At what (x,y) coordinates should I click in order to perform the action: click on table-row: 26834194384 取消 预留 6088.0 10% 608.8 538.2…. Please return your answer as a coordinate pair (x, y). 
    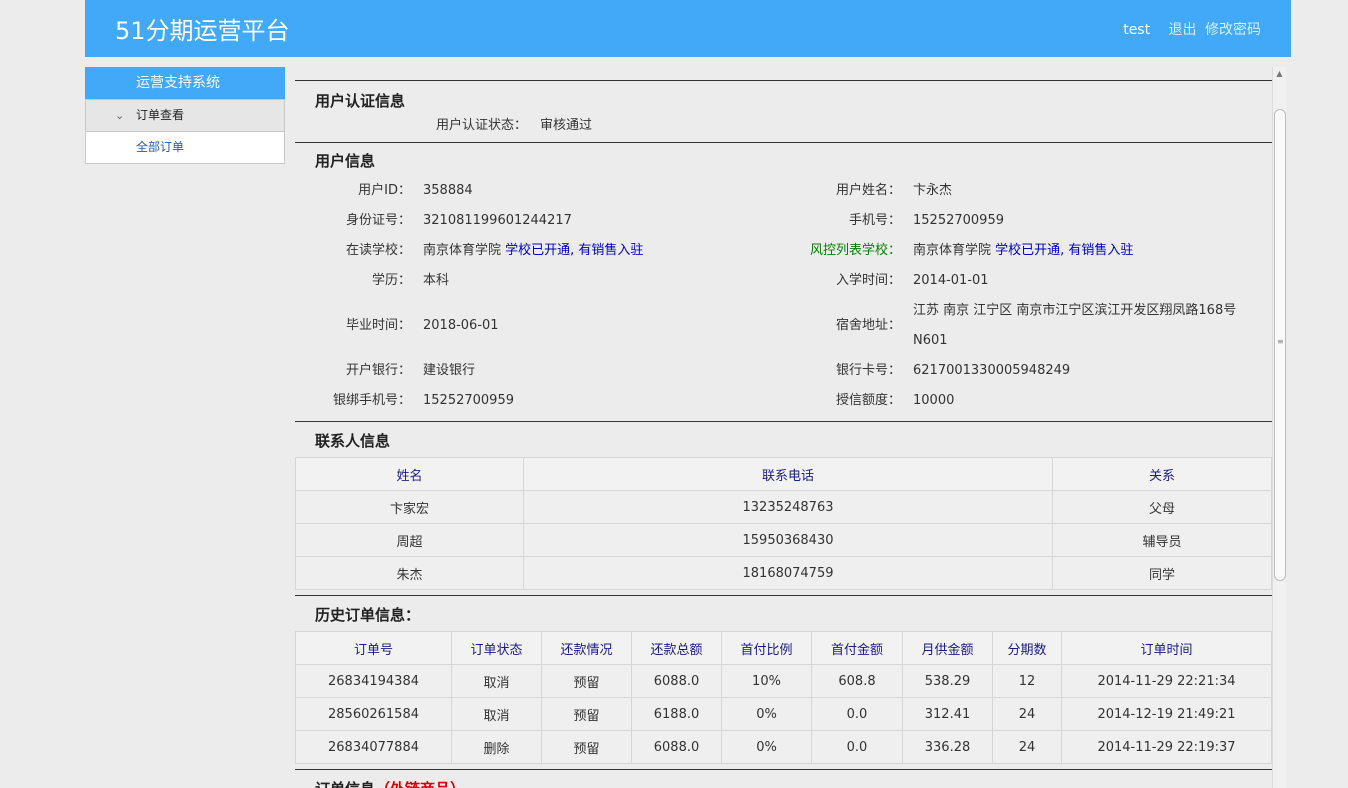
    Looking at the image, I should click on (783, 681).